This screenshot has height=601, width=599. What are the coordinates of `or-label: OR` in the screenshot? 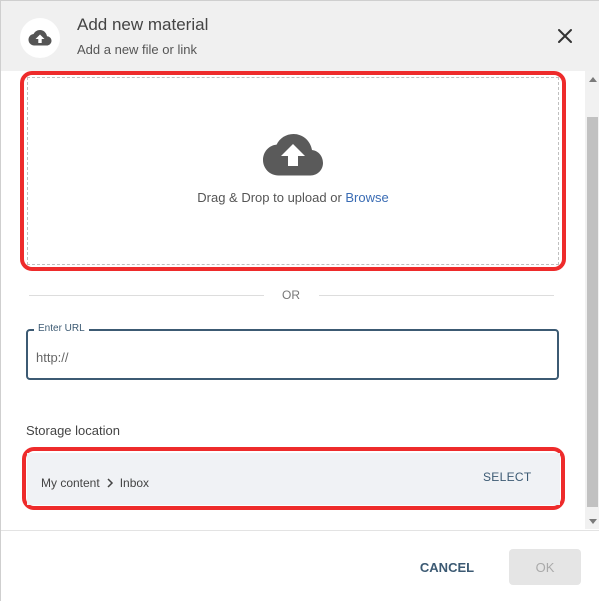 It's located at (291, 295).